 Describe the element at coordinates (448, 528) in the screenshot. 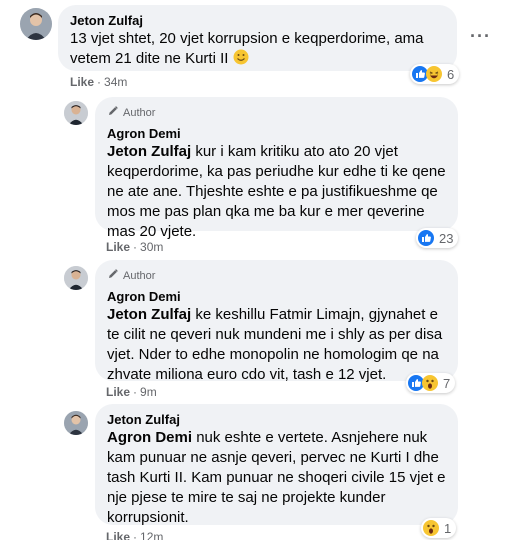

I see `reaction-count: 1` at that location.